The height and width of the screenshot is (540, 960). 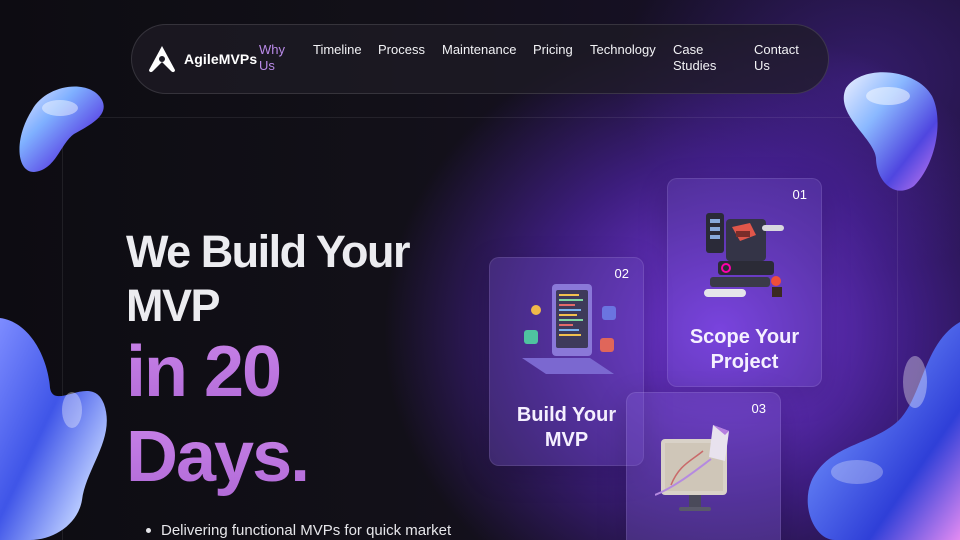 What do you see at coordinates (221, 59) in the screenshot?
I see `brand-name: AgileMVPs` at bounding box center [221, 59].